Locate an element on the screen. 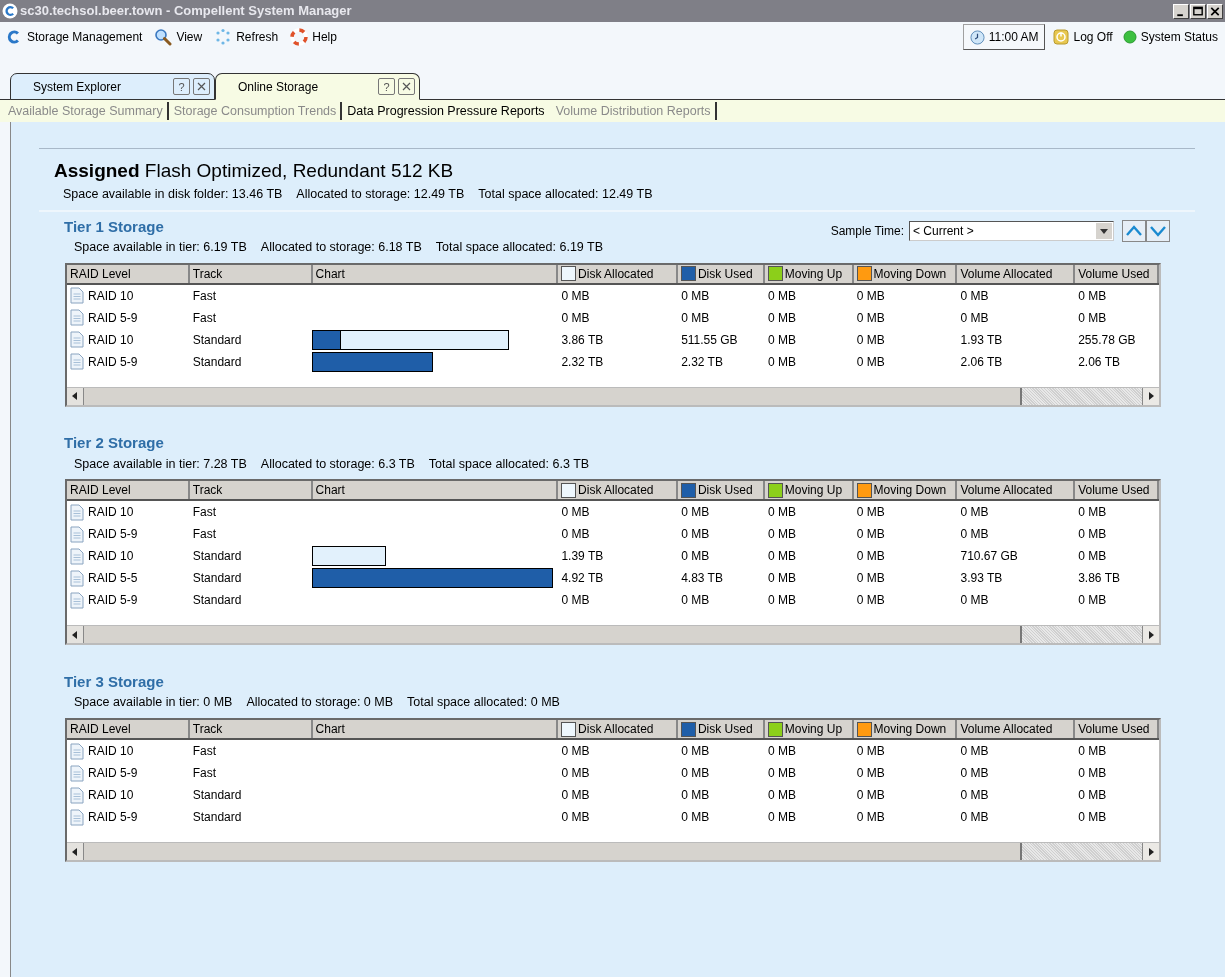 The width and height of the screenshot is (1225, 977). tier-title: Tier 3 Storage is located at coordinates (114, 682).